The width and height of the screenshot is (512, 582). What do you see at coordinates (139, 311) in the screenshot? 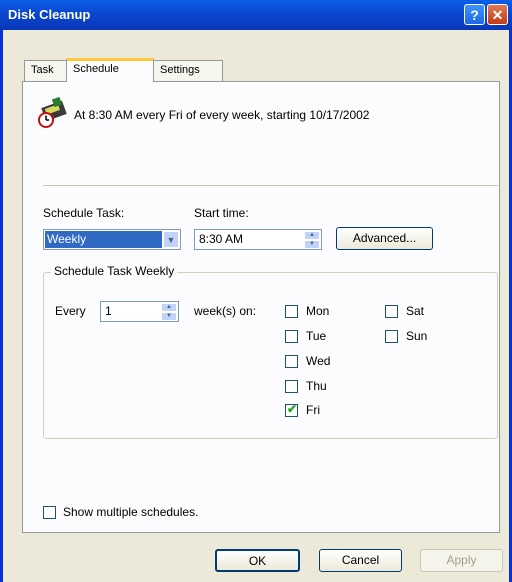
I see `every-weeks-spinner: 1 ▲ ▼` at bounding box center [139, 311].